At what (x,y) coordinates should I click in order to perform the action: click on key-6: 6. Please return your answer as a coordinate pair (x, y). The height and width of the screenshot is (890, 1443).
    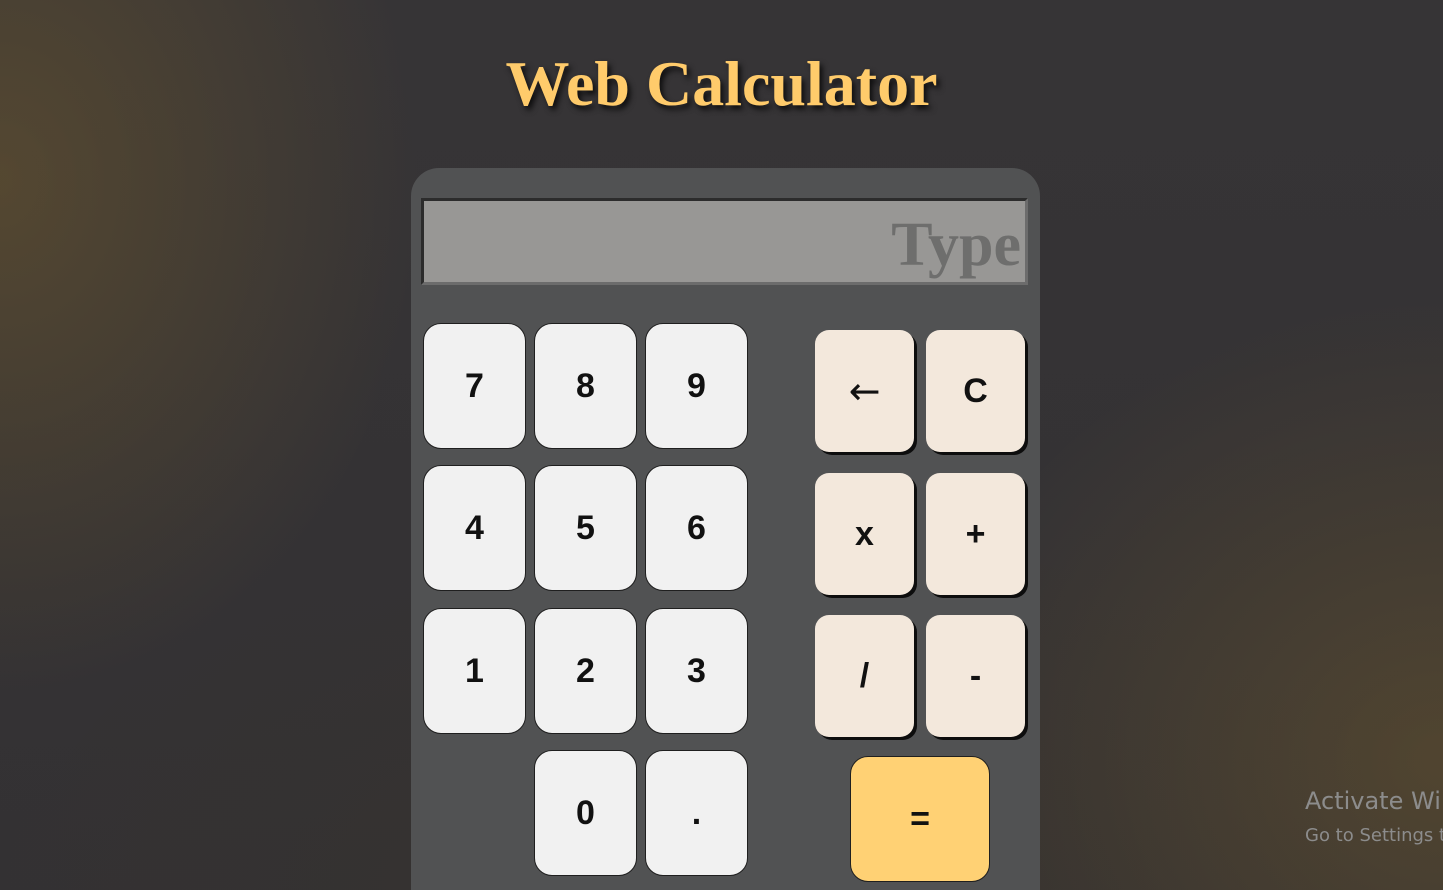
    Looking at the image, I should click on (696, 528).